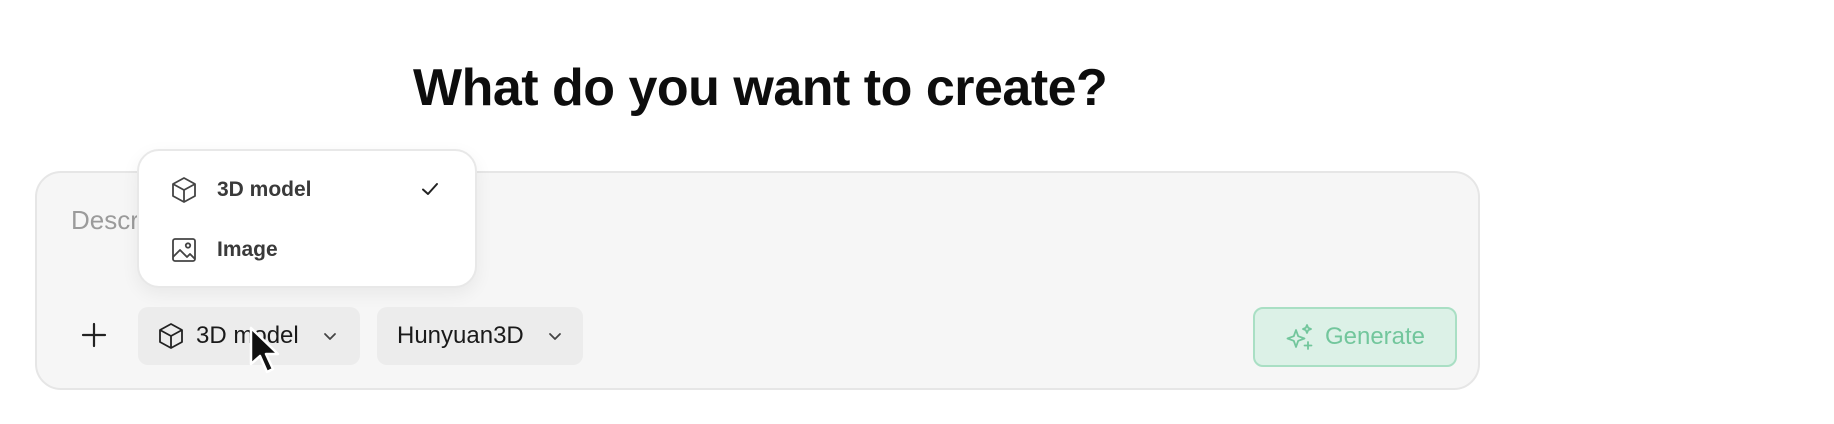 The height and width of the screenshot is (424, 1834). What do you see at coordinates (307, 250) in the screenshot?
I see `menu-item-image: Image` at bounding box center [307, 250].